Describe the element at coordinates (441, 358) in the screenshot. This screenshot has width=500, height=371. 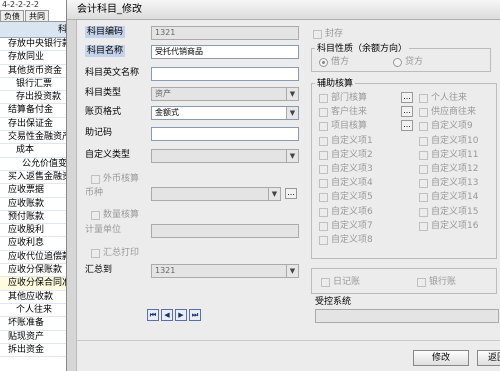
I see `modify-button: 修改` at that location.